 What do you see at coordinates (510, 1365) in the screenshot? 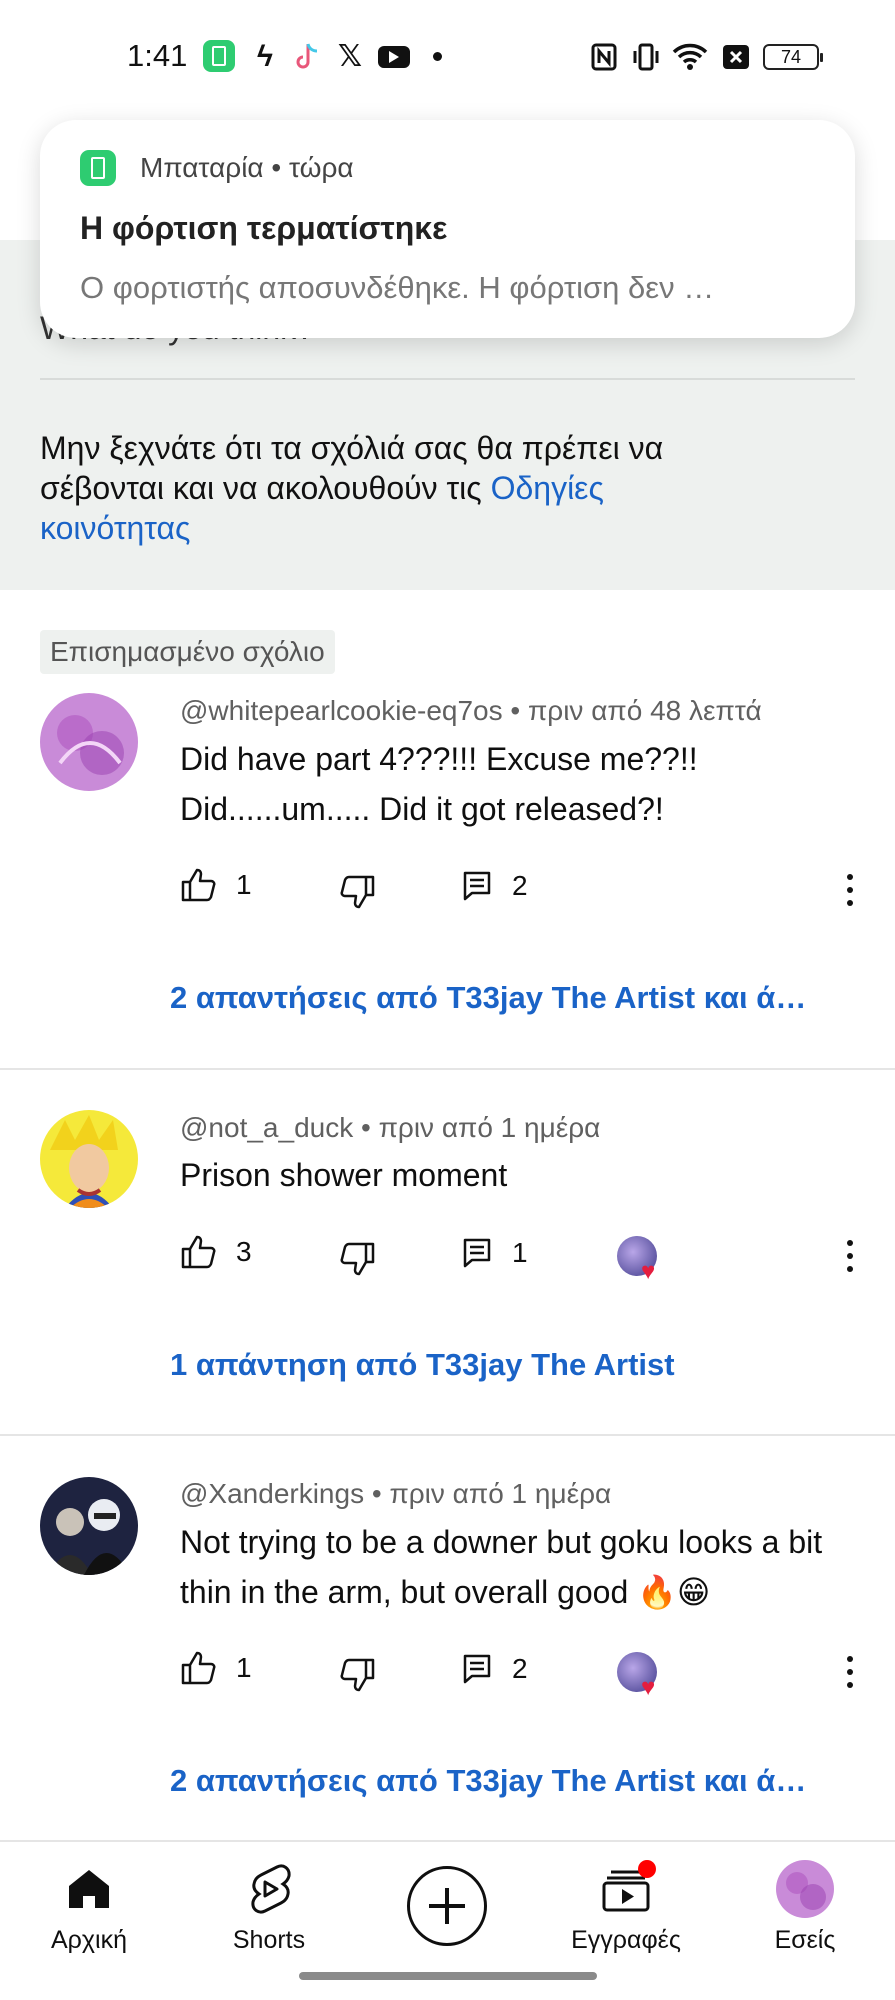
I see `view-replies-link: 1 απάντηση από T33jay The Artist` at bounding box center [510, 1365].